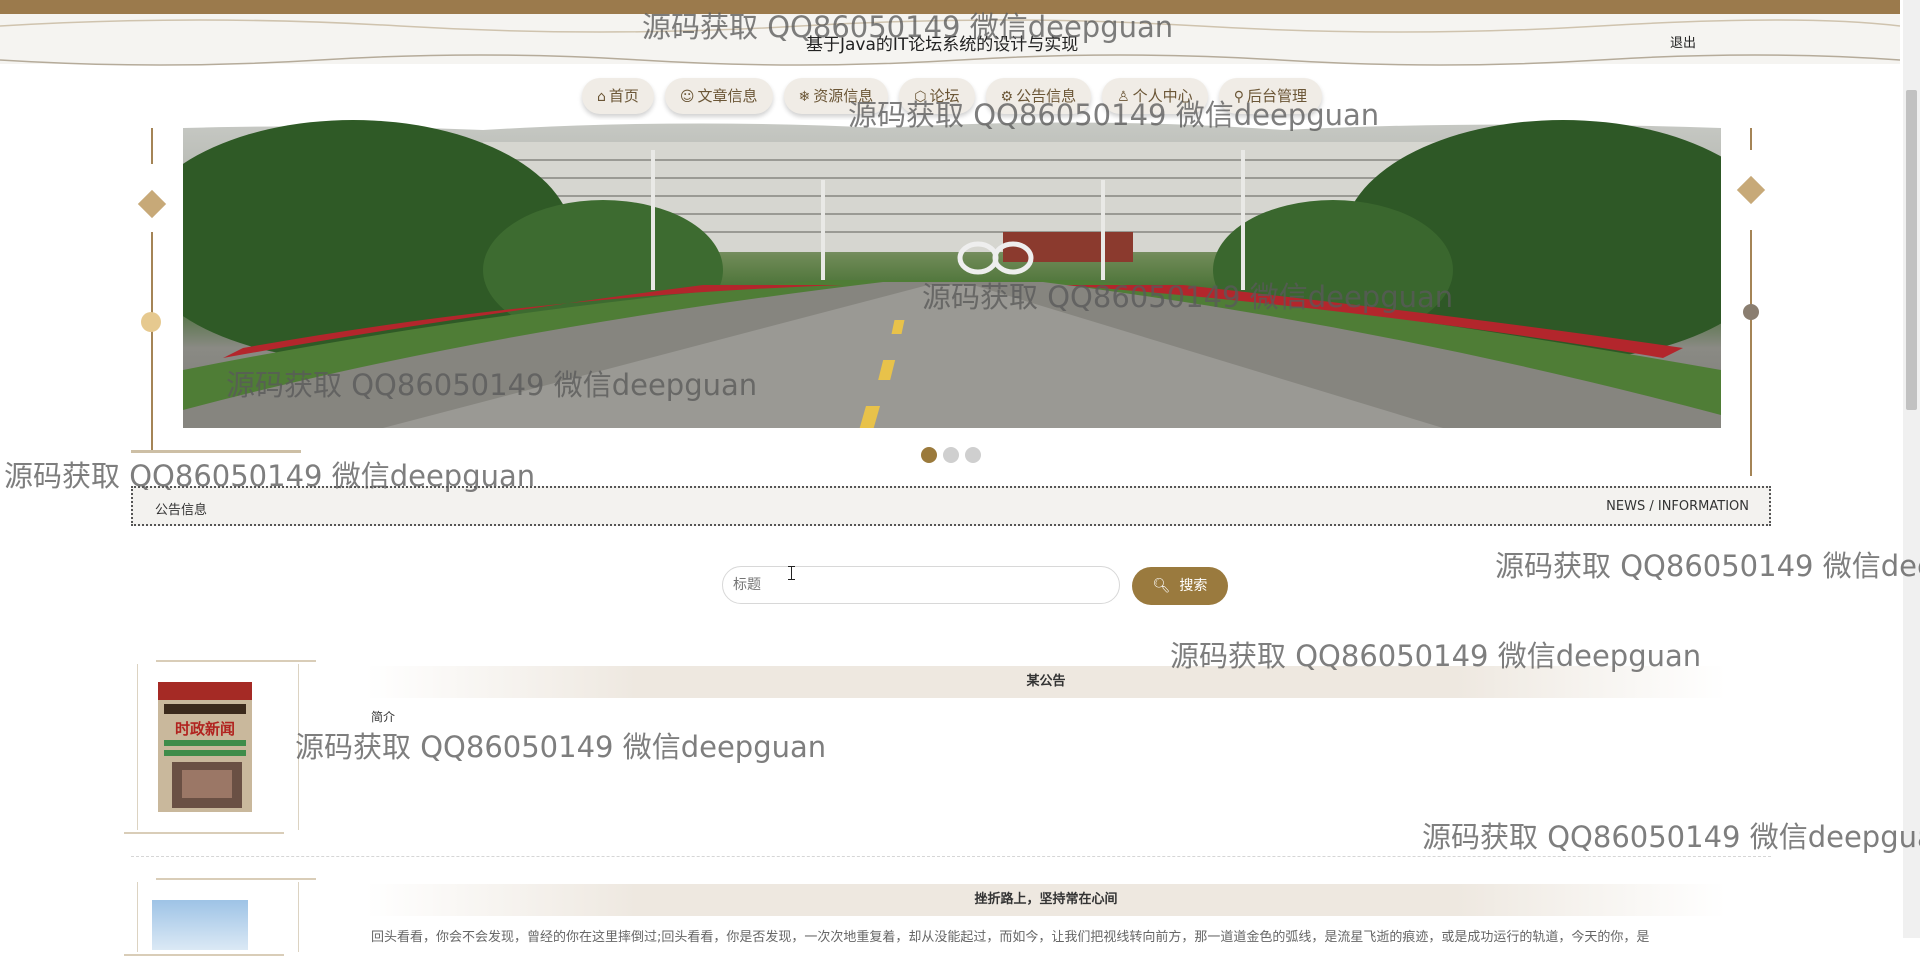  Describe the element at coordinates (205, 729) in the screenshot. I see `thumbnail-text: 时政新闻` at that location.